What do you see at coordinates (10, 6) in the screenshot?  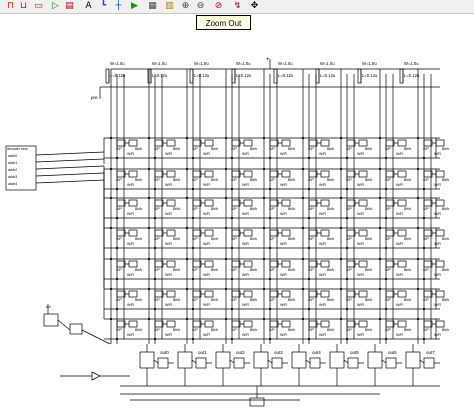 I see `nmos-icon: ⊓` at bounding box center [10, 6].